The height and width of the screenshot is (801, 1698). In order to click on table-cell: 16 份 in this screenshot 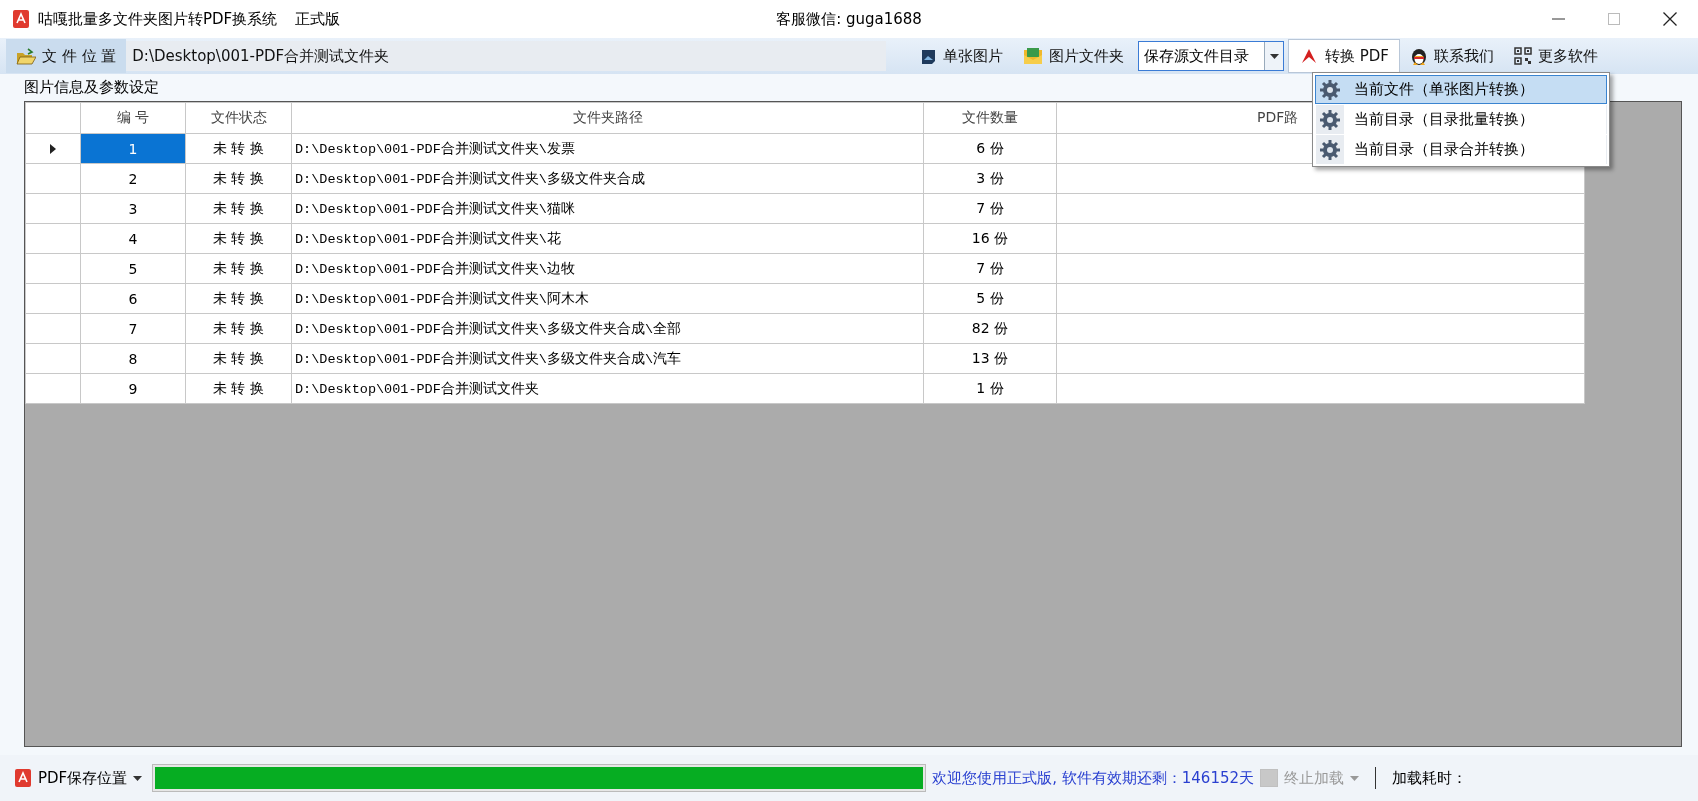, I will do `click(990, 238)`.